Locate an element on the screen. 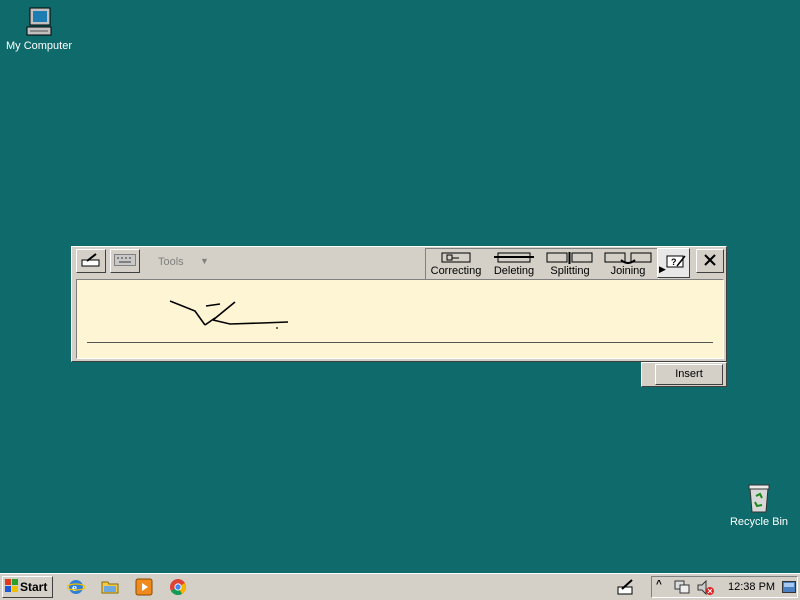 The image size is (800, 600). windows-logo-icon is located at coordinates (12, 587).